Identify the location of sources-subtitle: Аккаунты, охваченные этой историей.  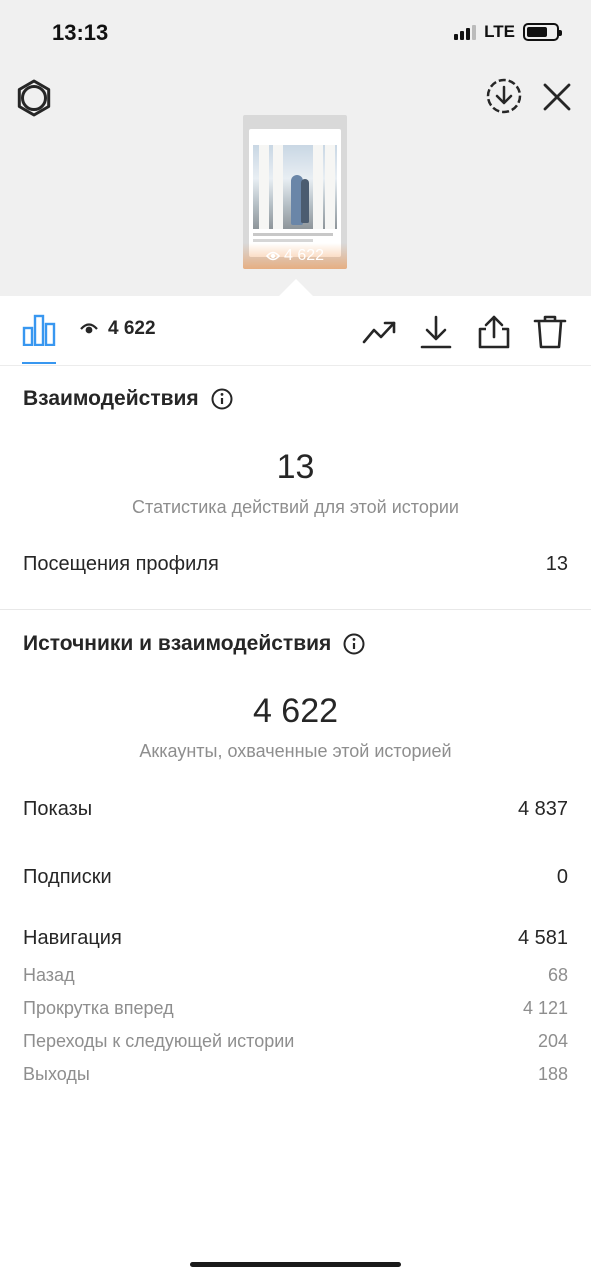
(295, 751).